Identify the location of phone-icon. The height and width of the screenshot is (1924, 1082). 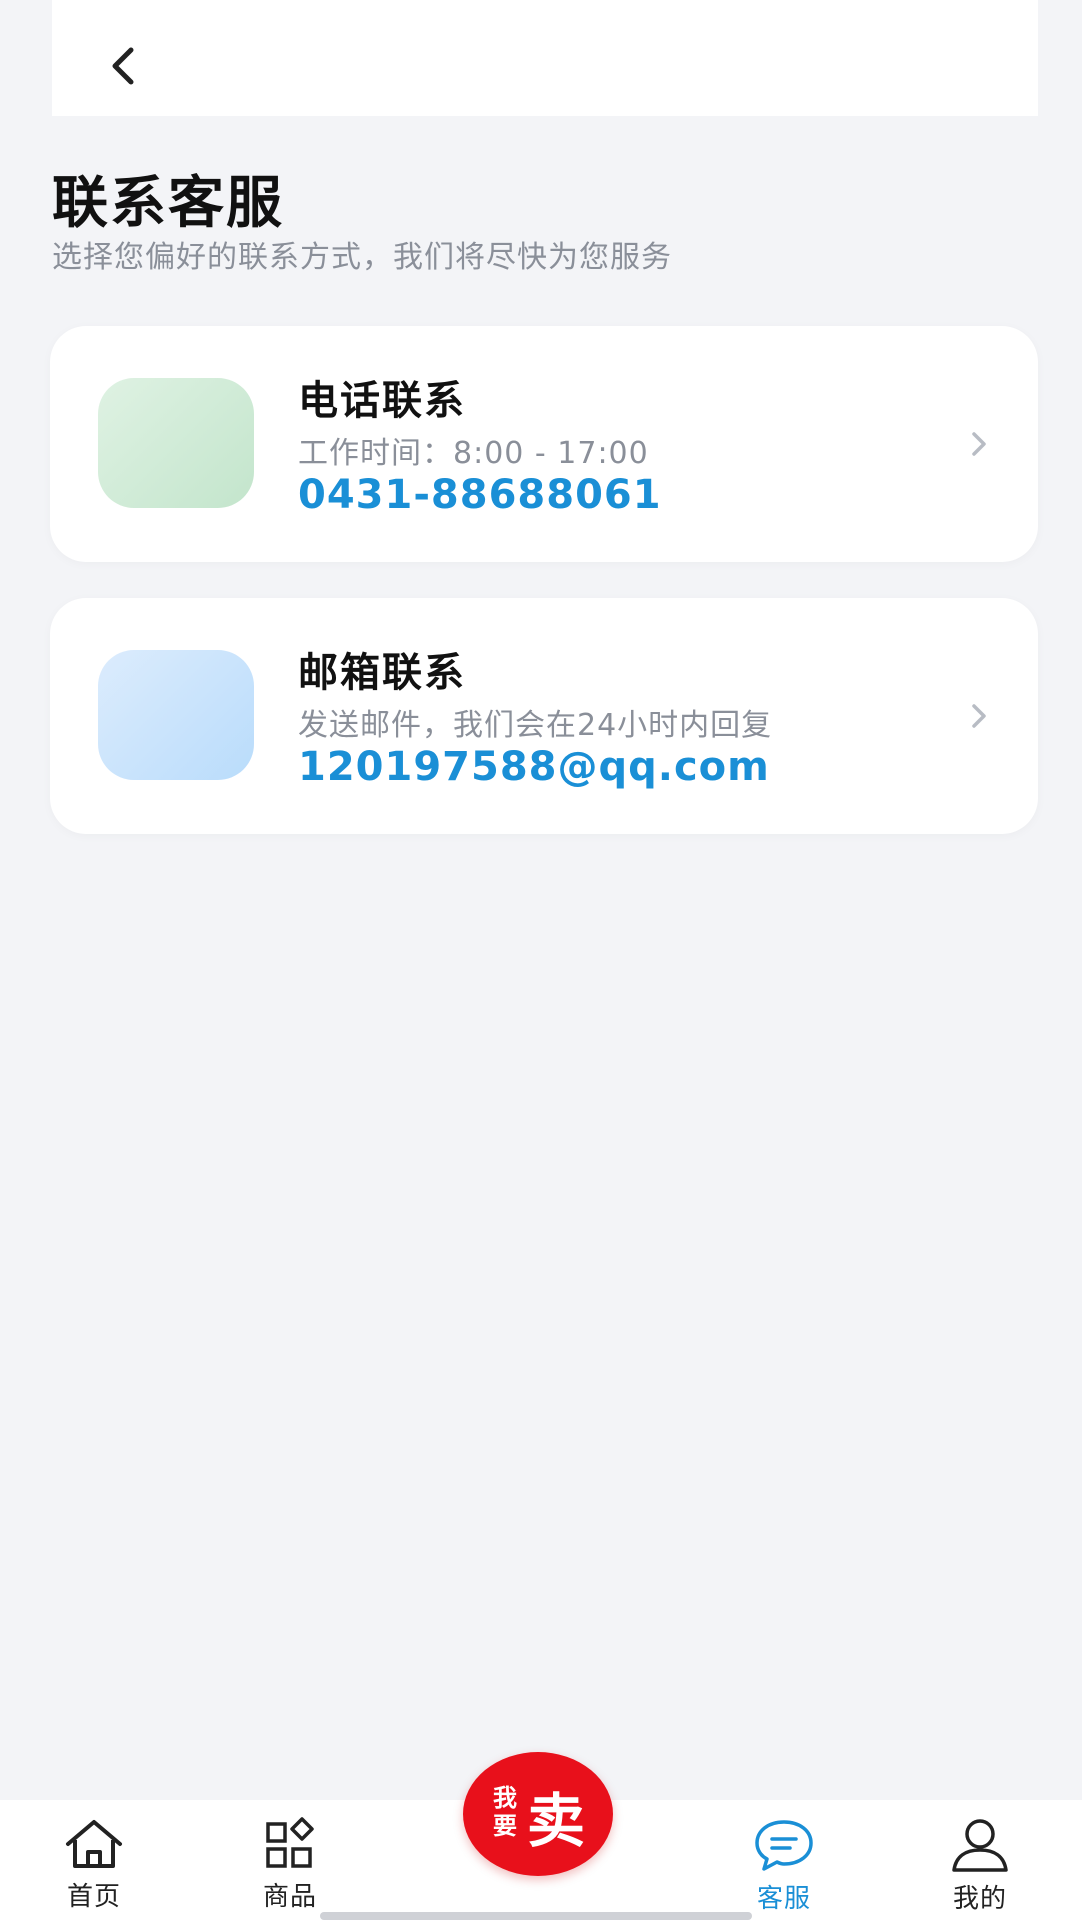
(176, 443).